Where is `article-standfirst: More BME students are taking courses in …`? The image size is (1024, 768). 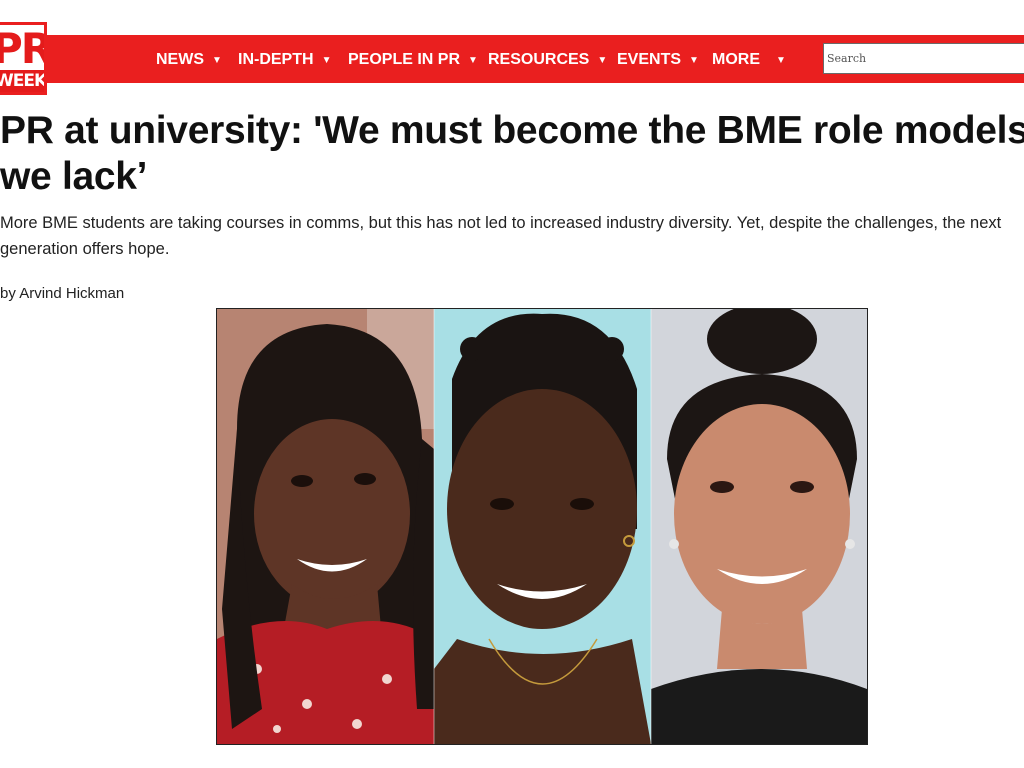
article-standfirst: More BME students are taking courses in … is located at coordinates (501, 236).